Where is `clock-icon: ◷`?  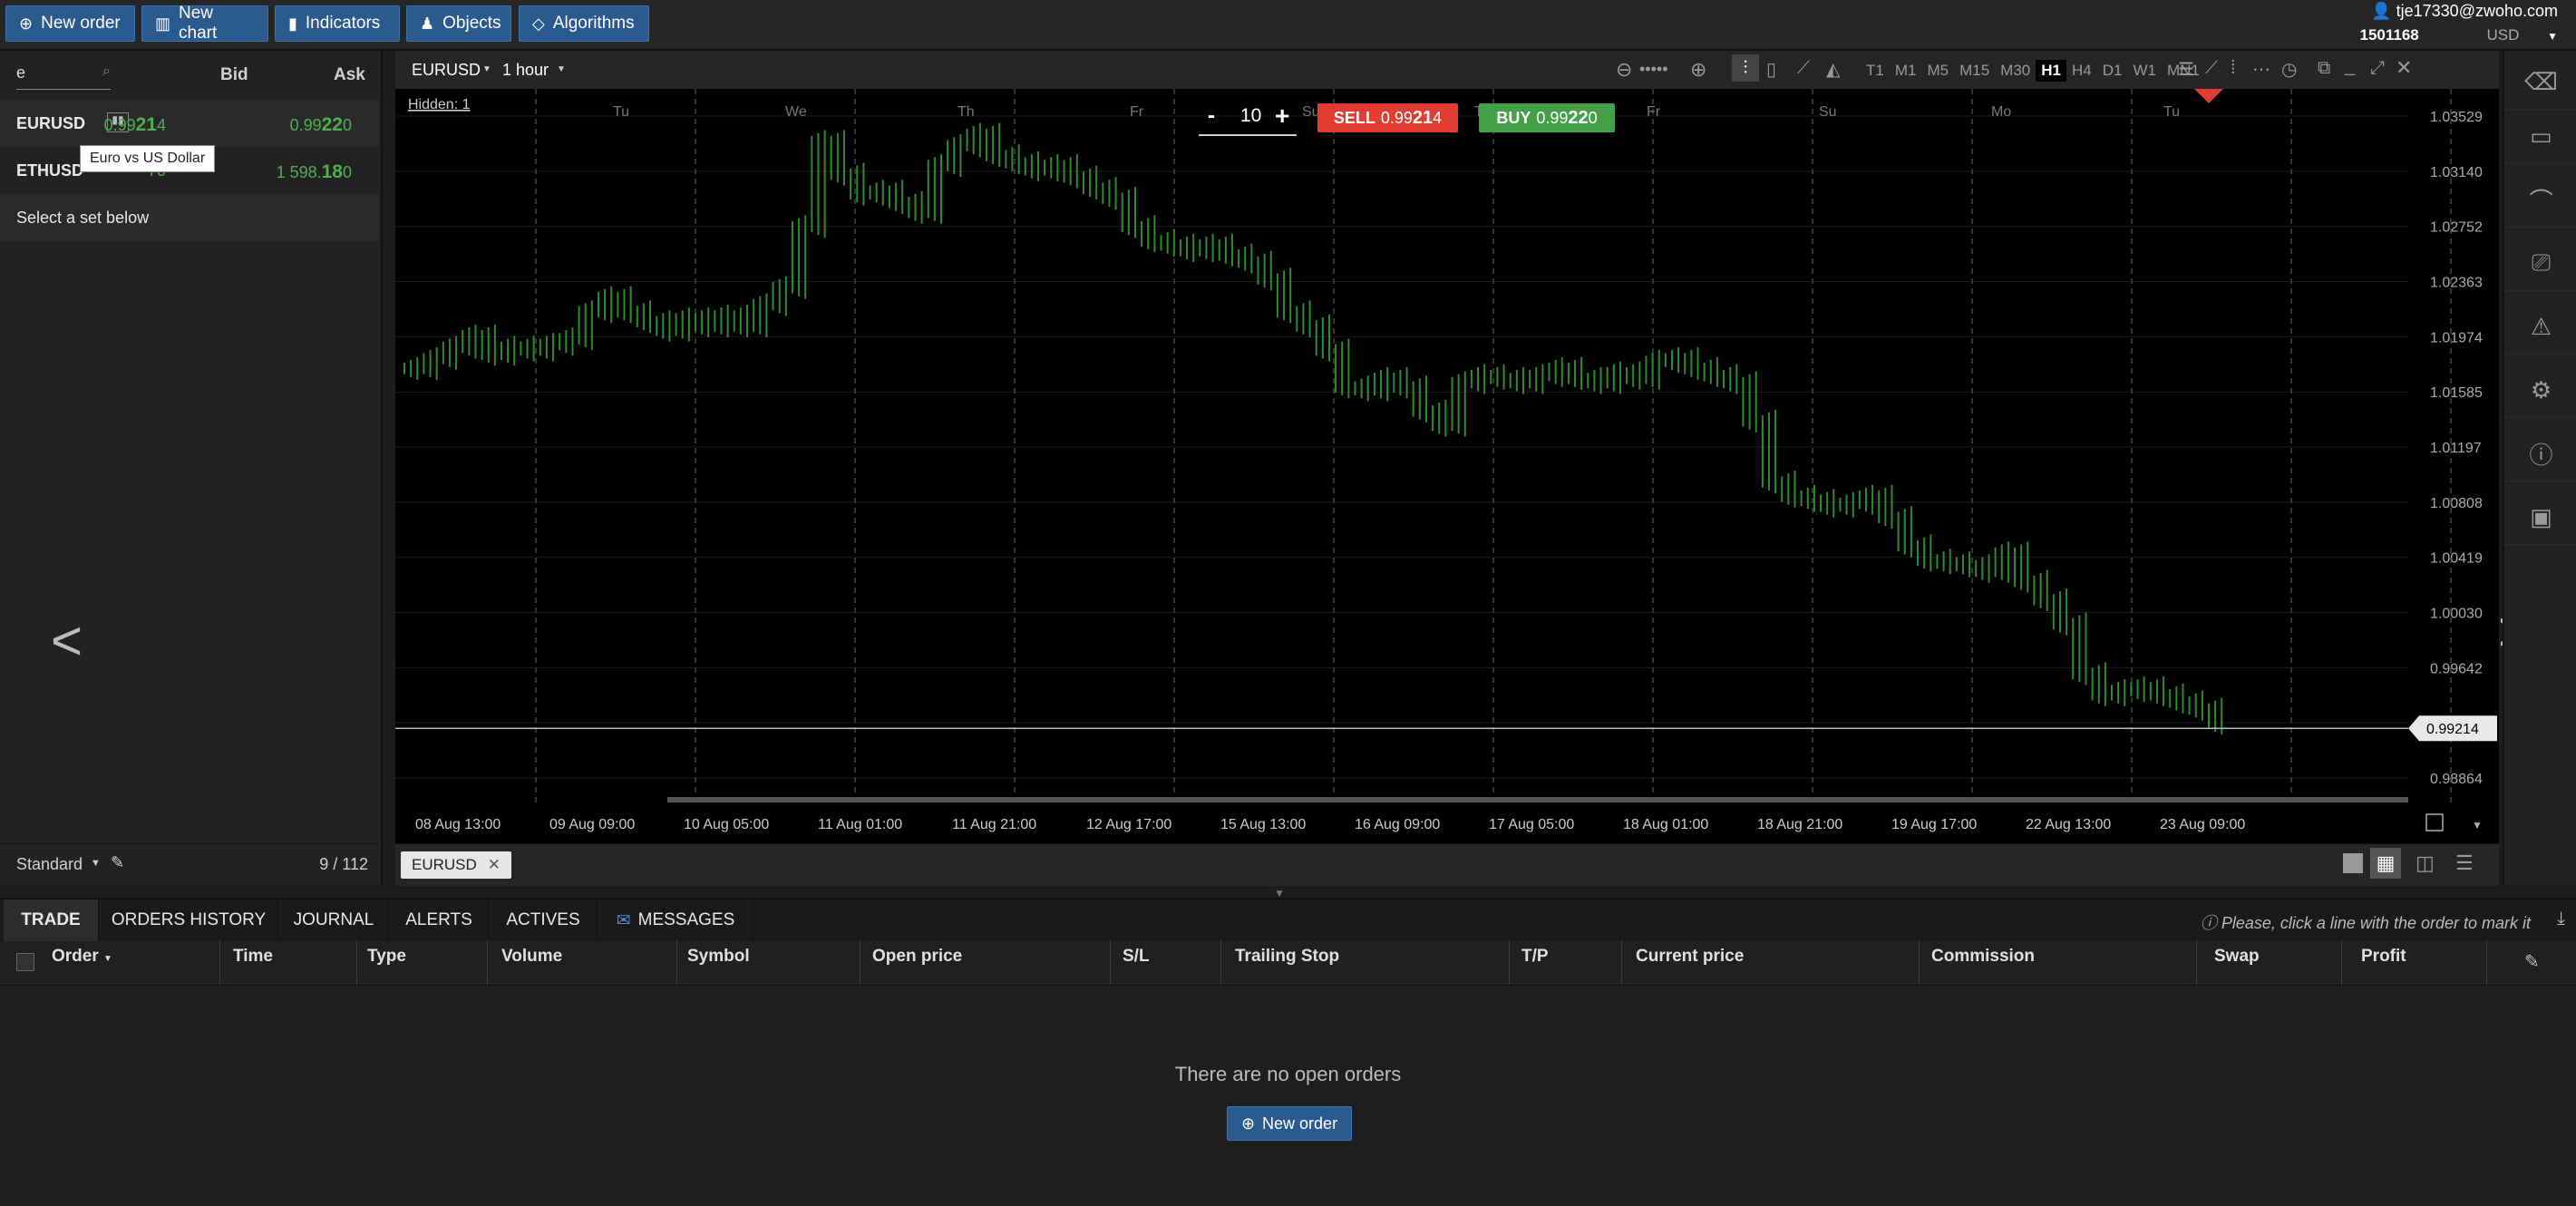 clock-icon: ◷ is located at coordinates (2289, 69).